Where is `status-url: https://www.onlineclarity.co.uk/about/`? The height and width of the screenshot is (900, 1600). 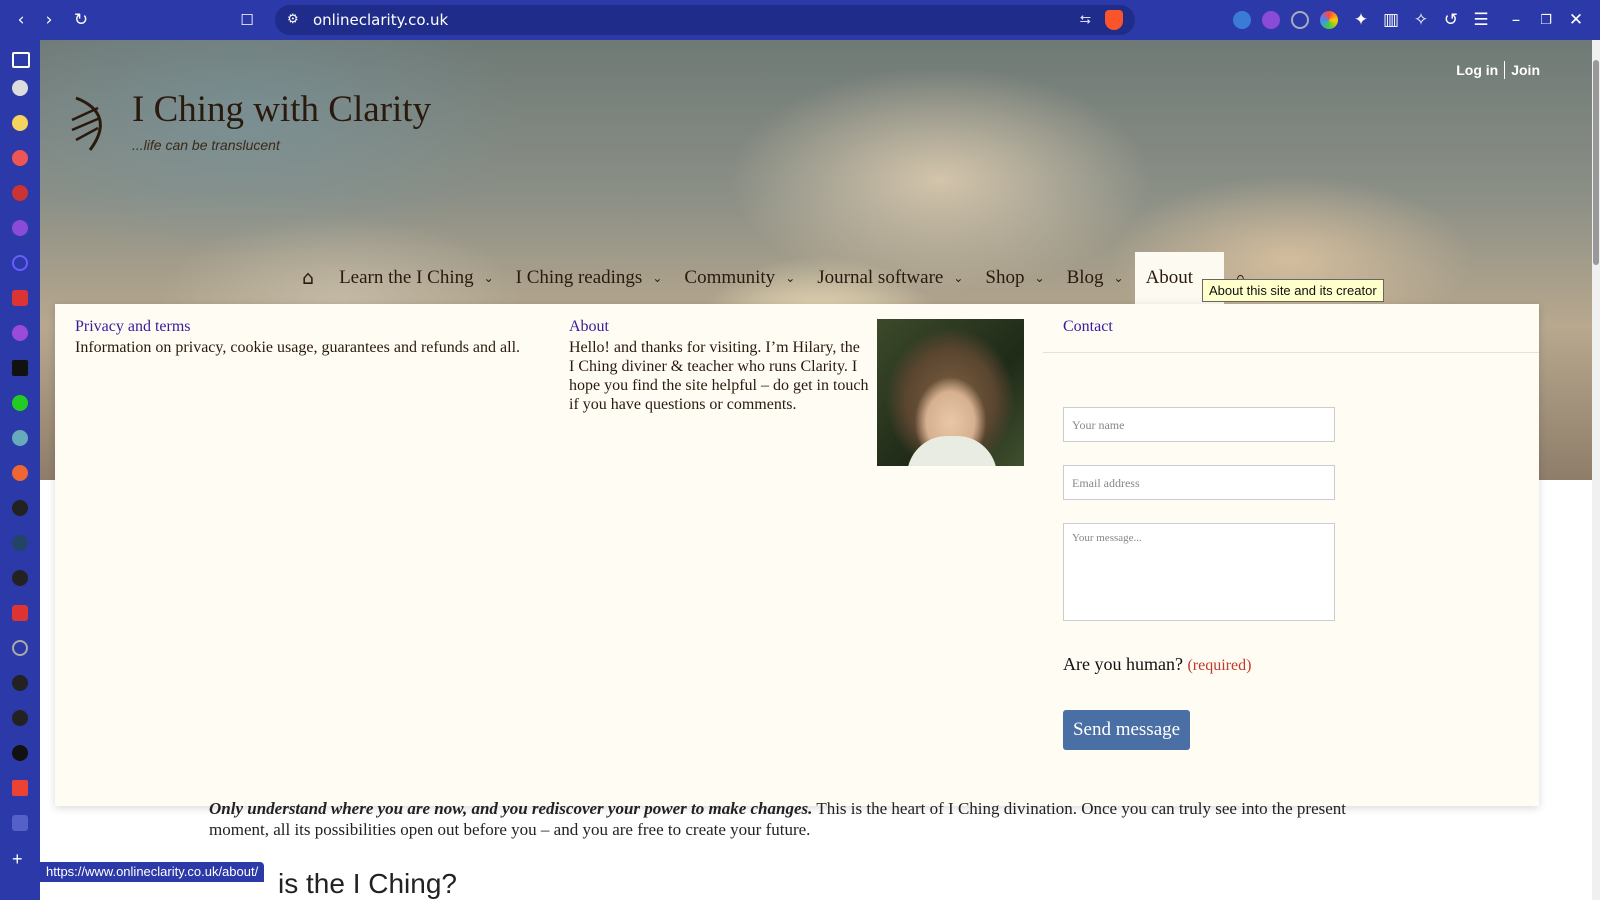 status-url: https://www.onlineclarity.co.uk/about/ is located at coordinates (152, 872).